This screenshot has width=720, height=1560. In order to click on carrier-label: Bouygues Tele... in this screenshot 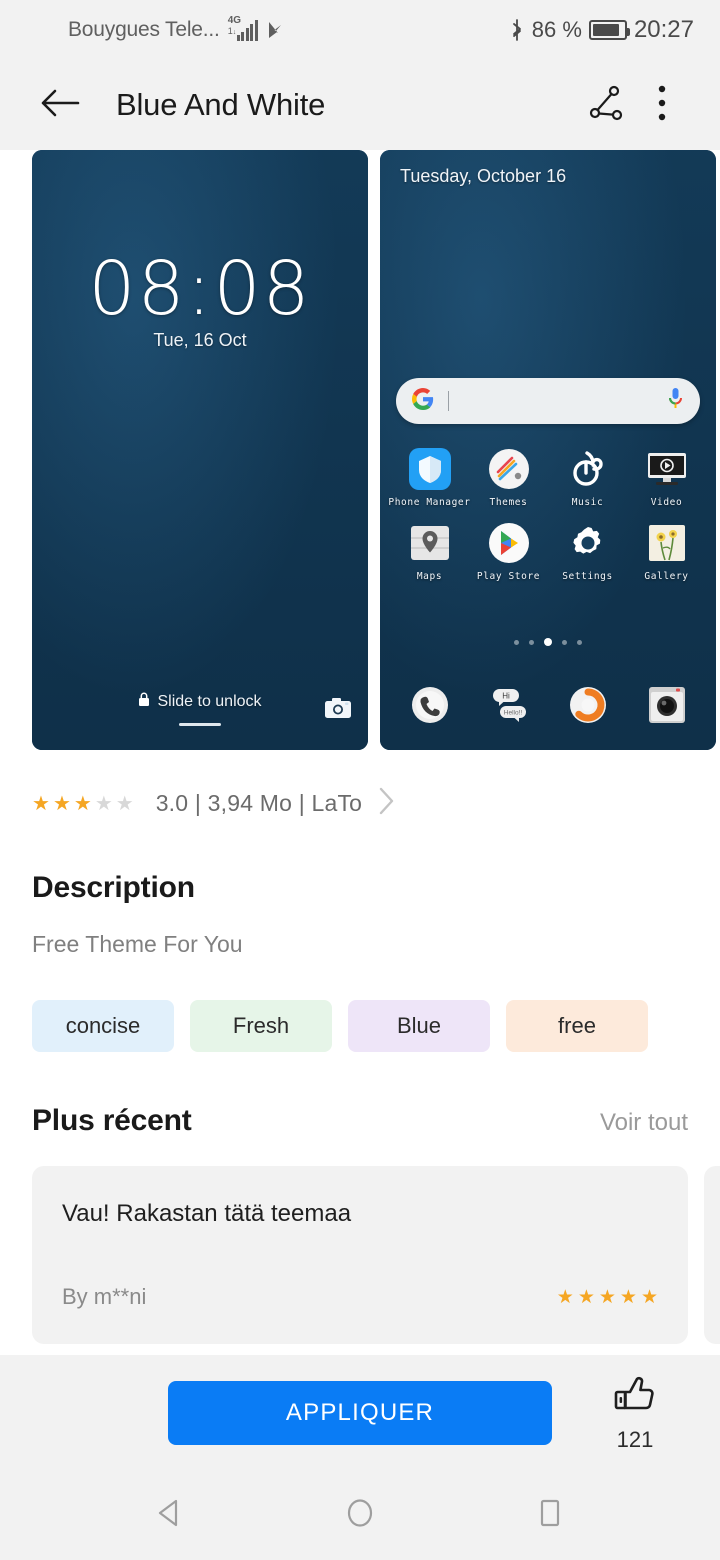, I will do `click(144, 29)`.